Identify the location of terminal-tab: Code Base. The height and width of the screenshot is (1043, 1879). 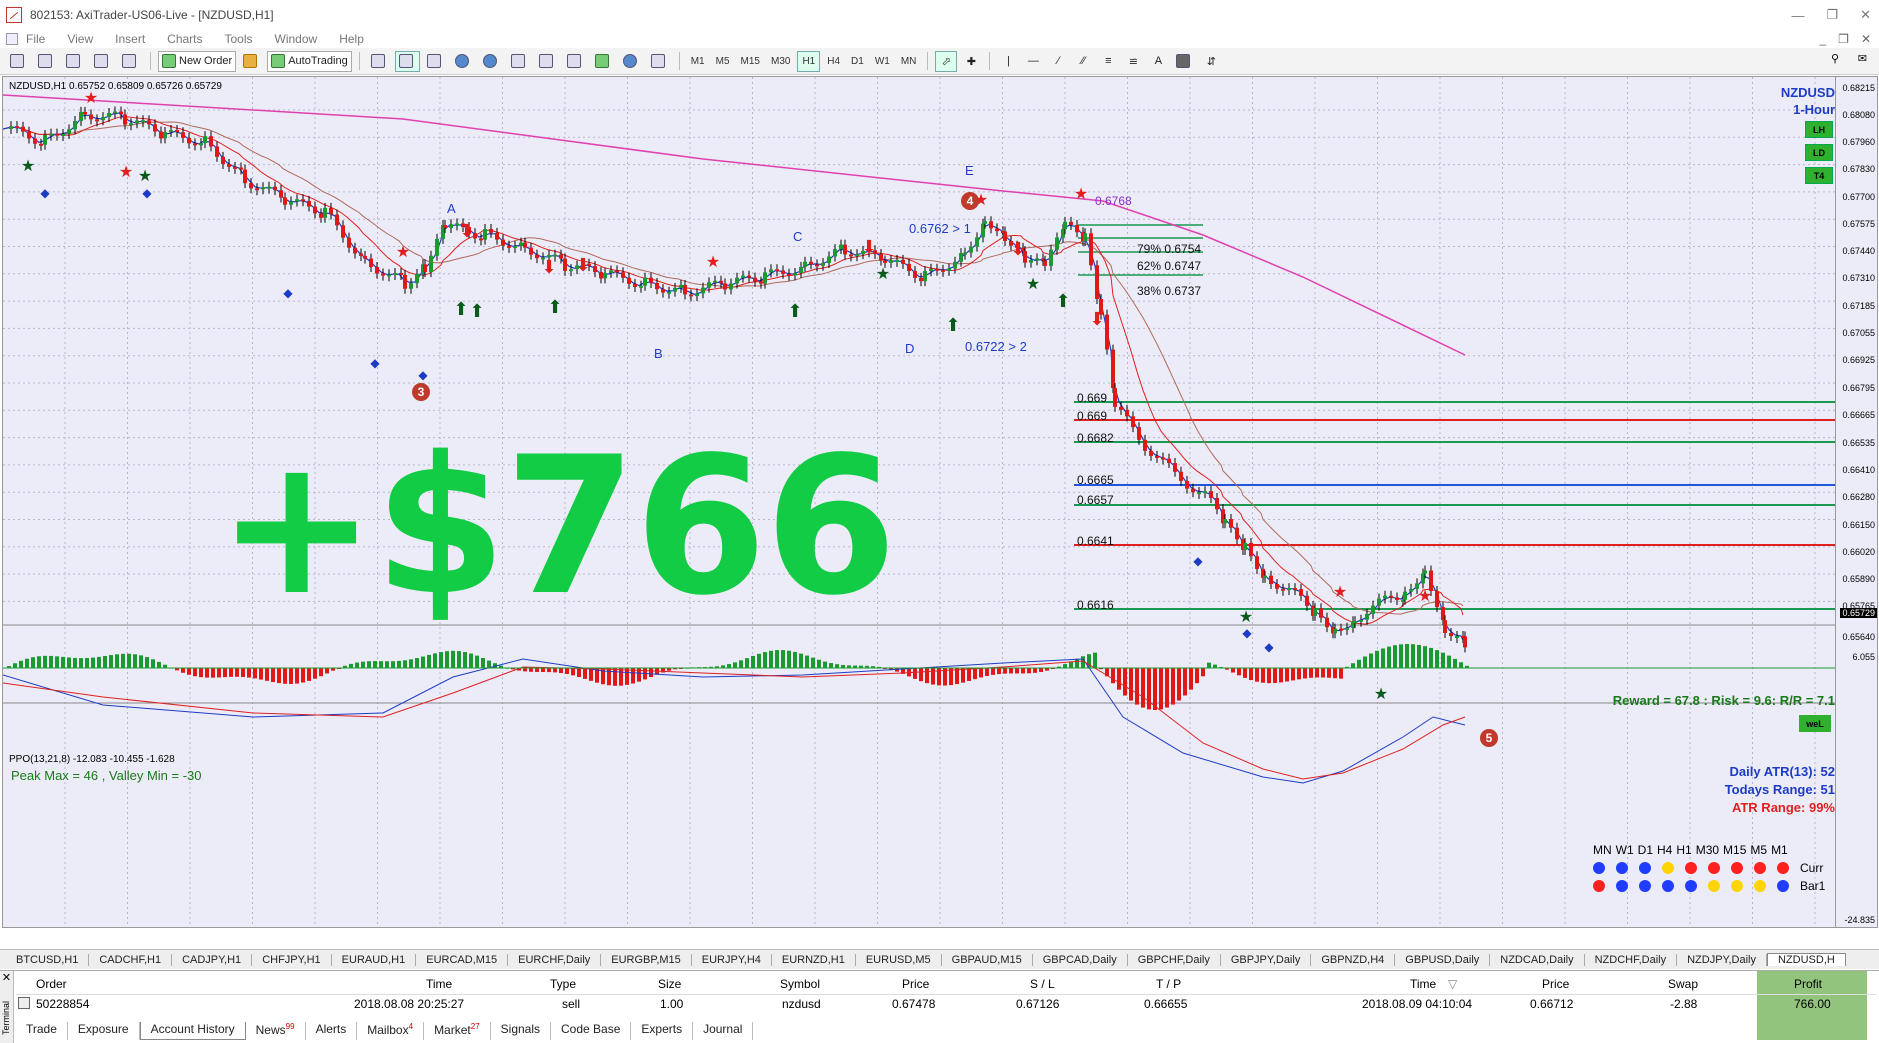
(591, 1031).